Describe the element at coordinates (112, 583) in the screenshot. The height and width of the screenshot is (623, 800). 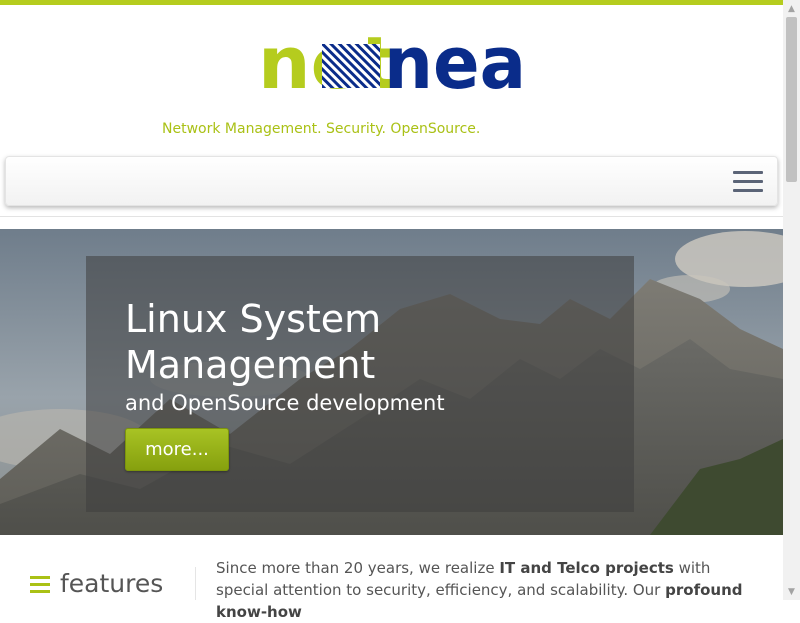
I see `features-heading: features` at that location.